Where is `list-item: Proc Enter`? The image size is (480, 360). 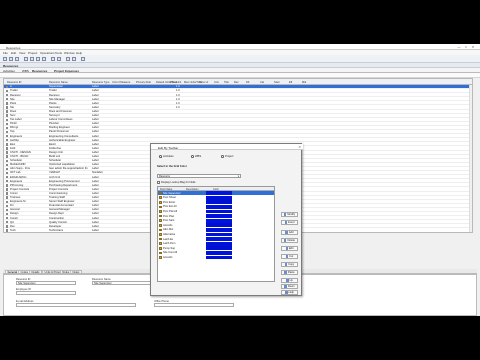
list-item: Proc Enter is located at coordinates (216, 202).